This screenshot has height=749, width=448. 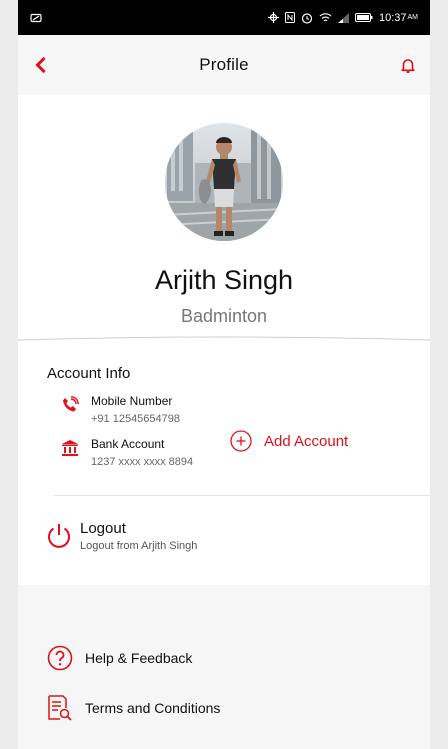 What do you see at coordinates (363, 17) in the screenshot?
I see `battery-icon` at bounding box center [363, 17].